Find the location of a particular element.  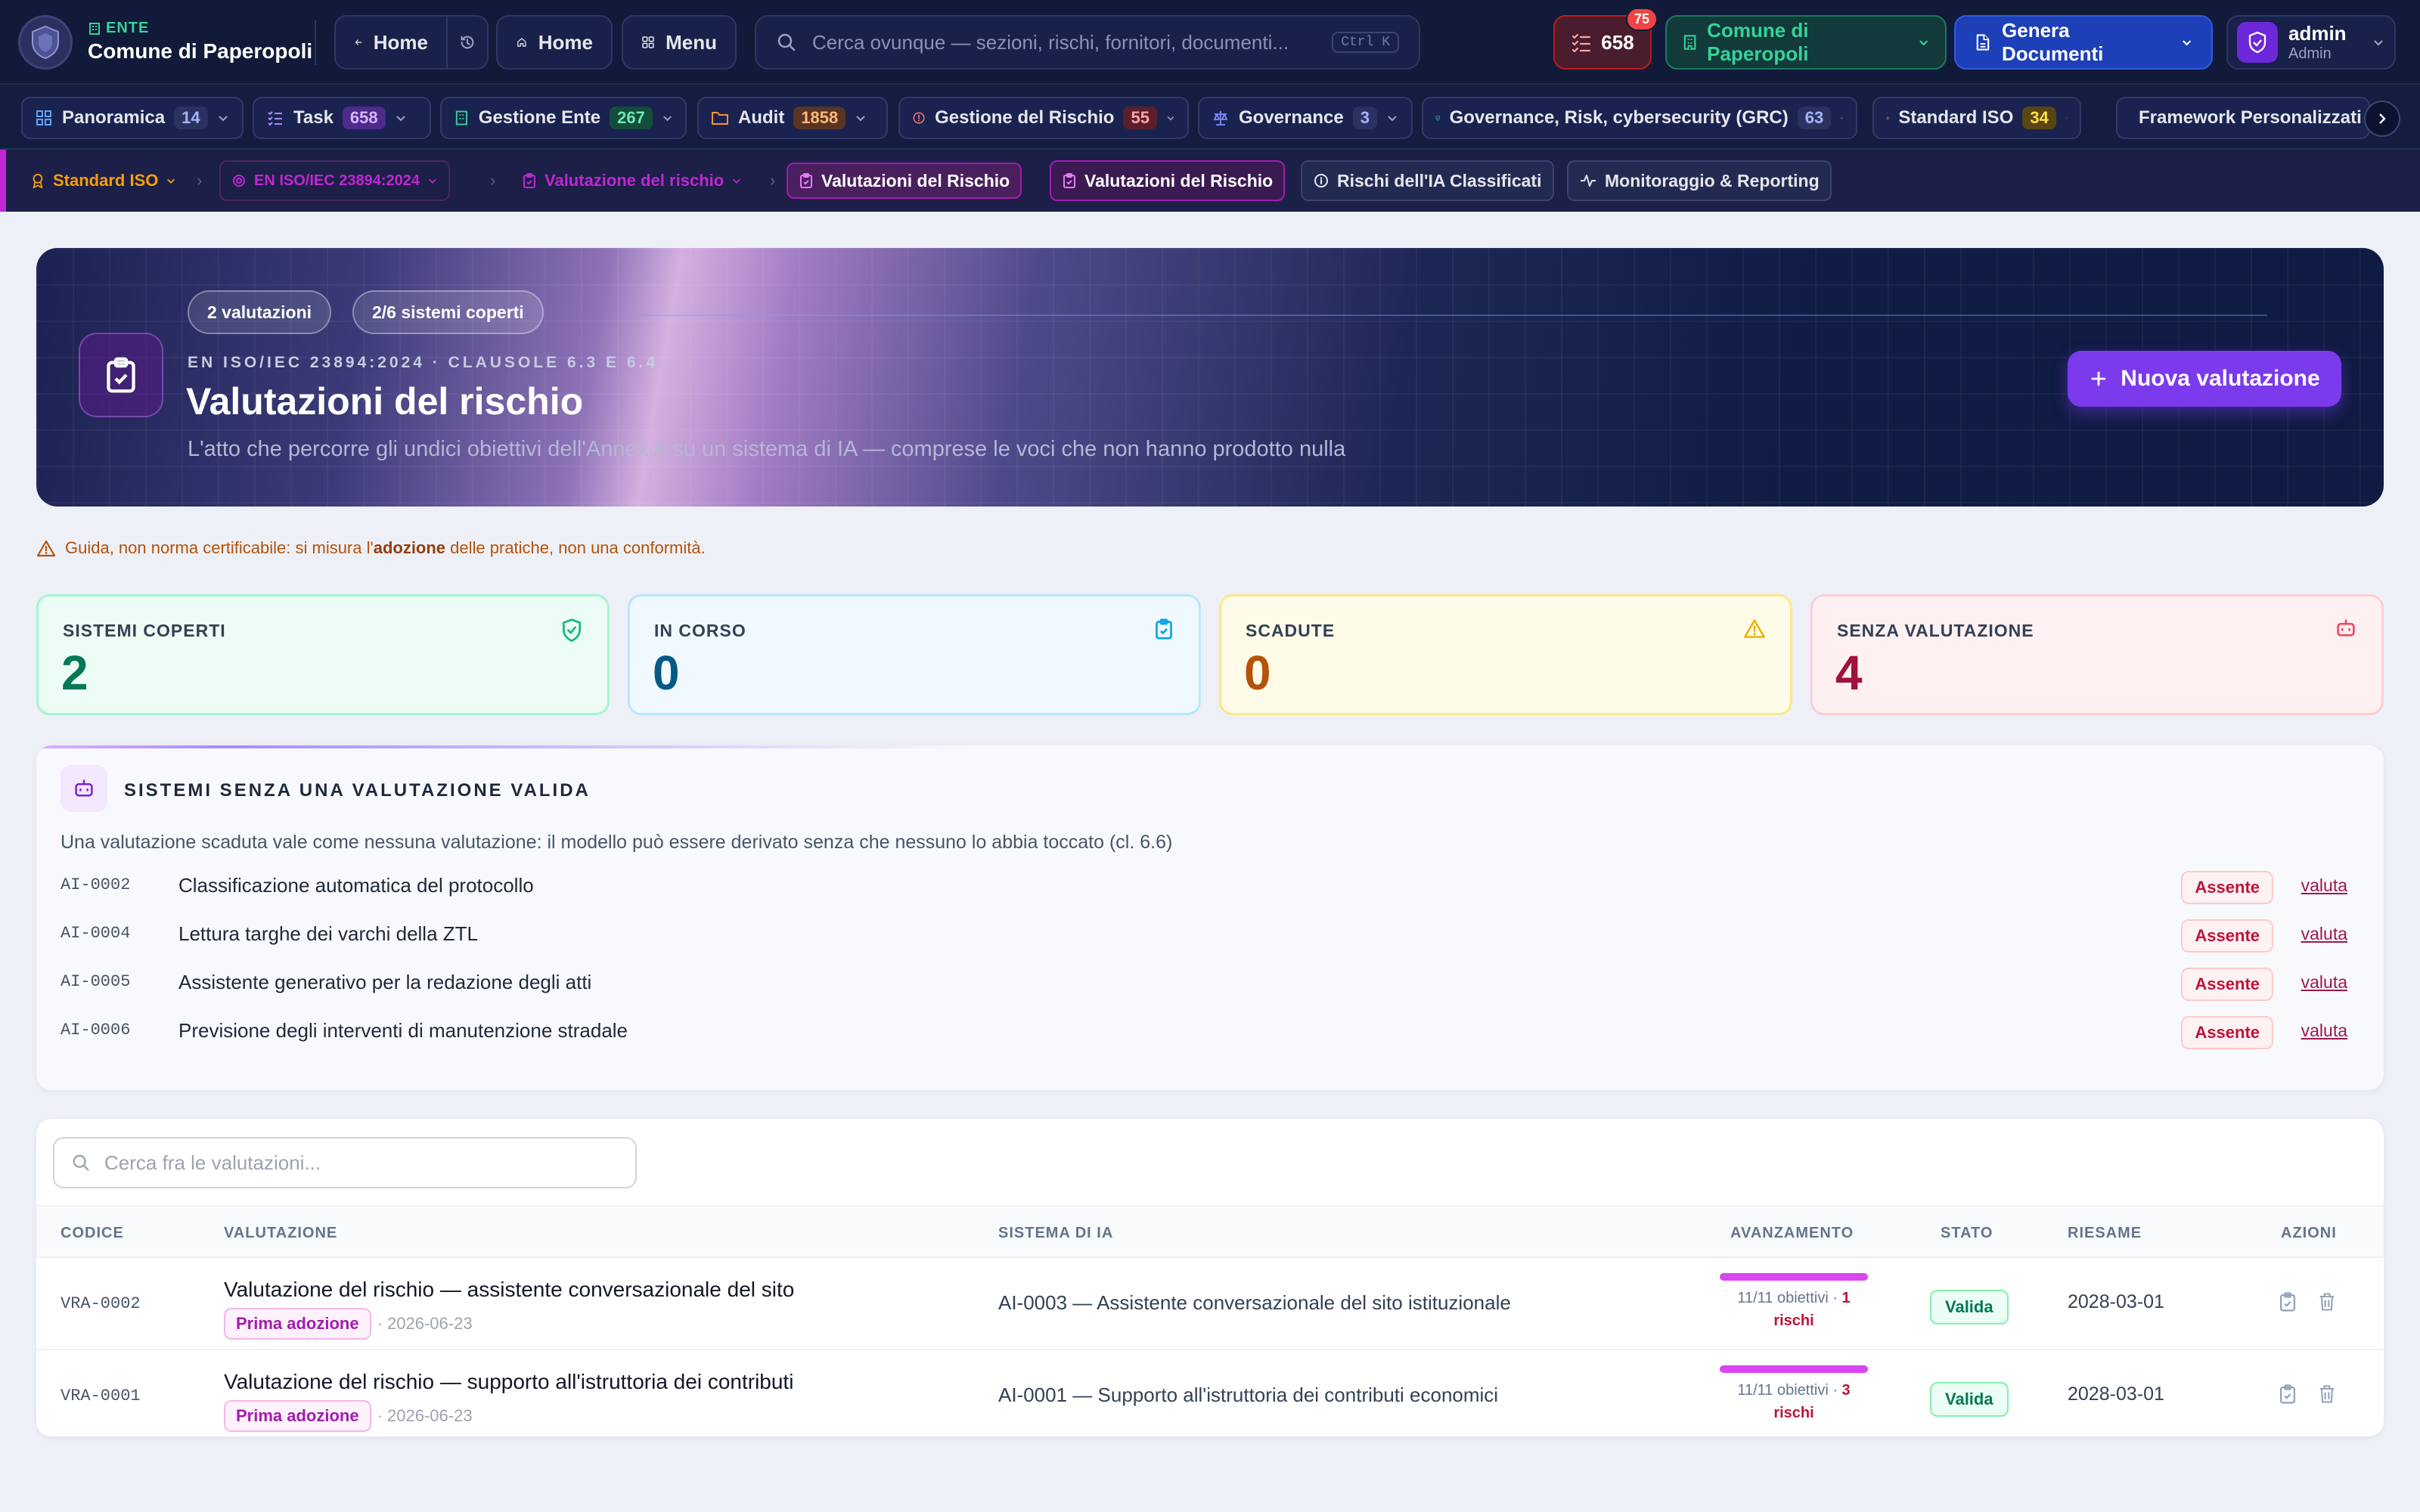

breadcrumb-standard-iso: Standard ISO is located at coordinates (104, 181).